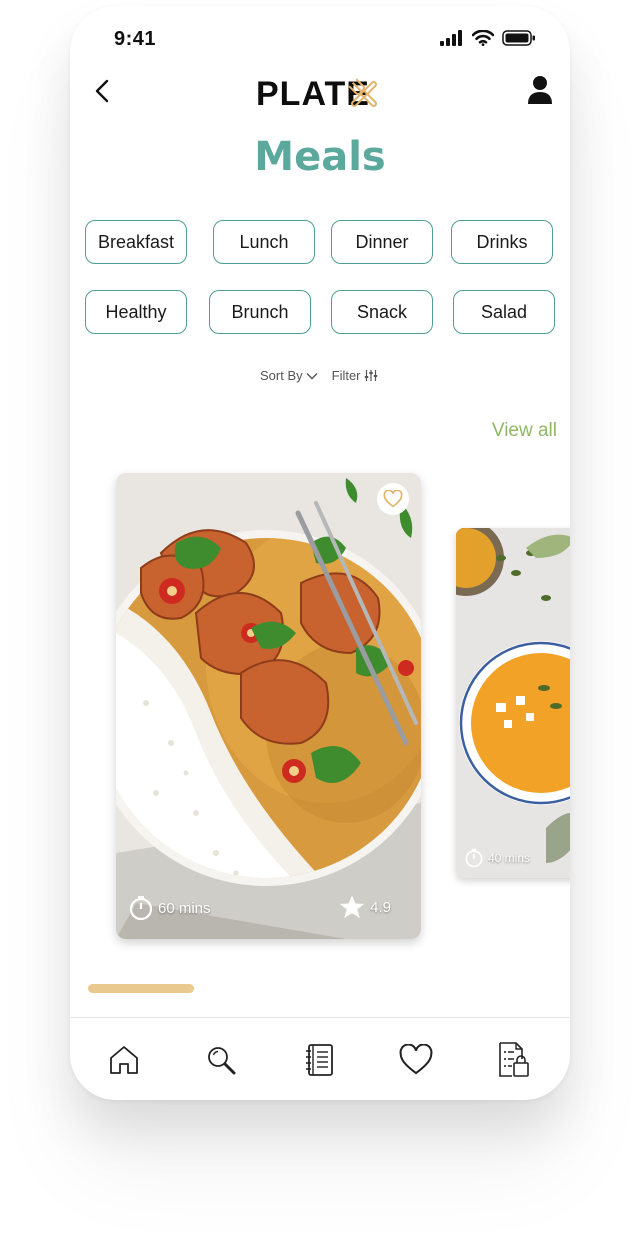 The image size is (638, 1237). Describe the element at coordinates (141, 988) in the screenshot. I see `carousel-indicator` at that location.